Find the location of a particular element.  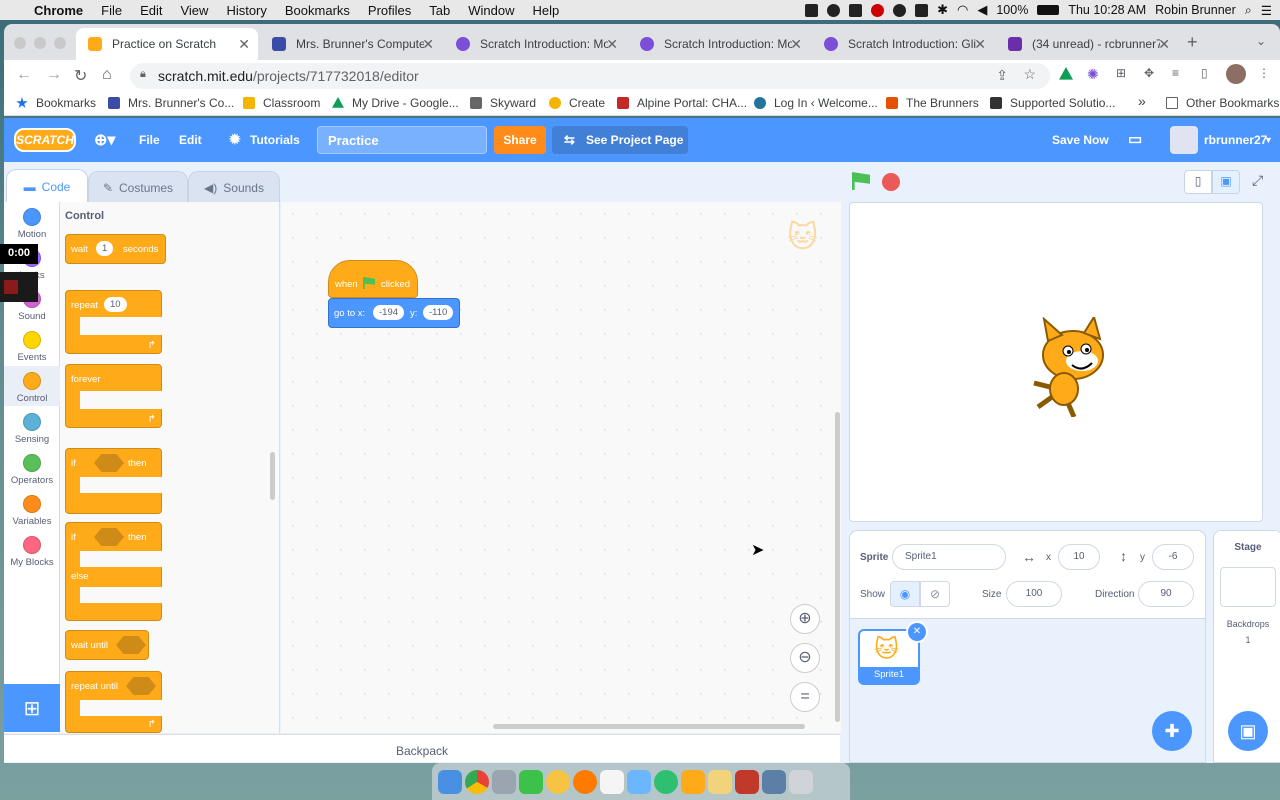

category-events: Events is located at coordinates (32, 347).